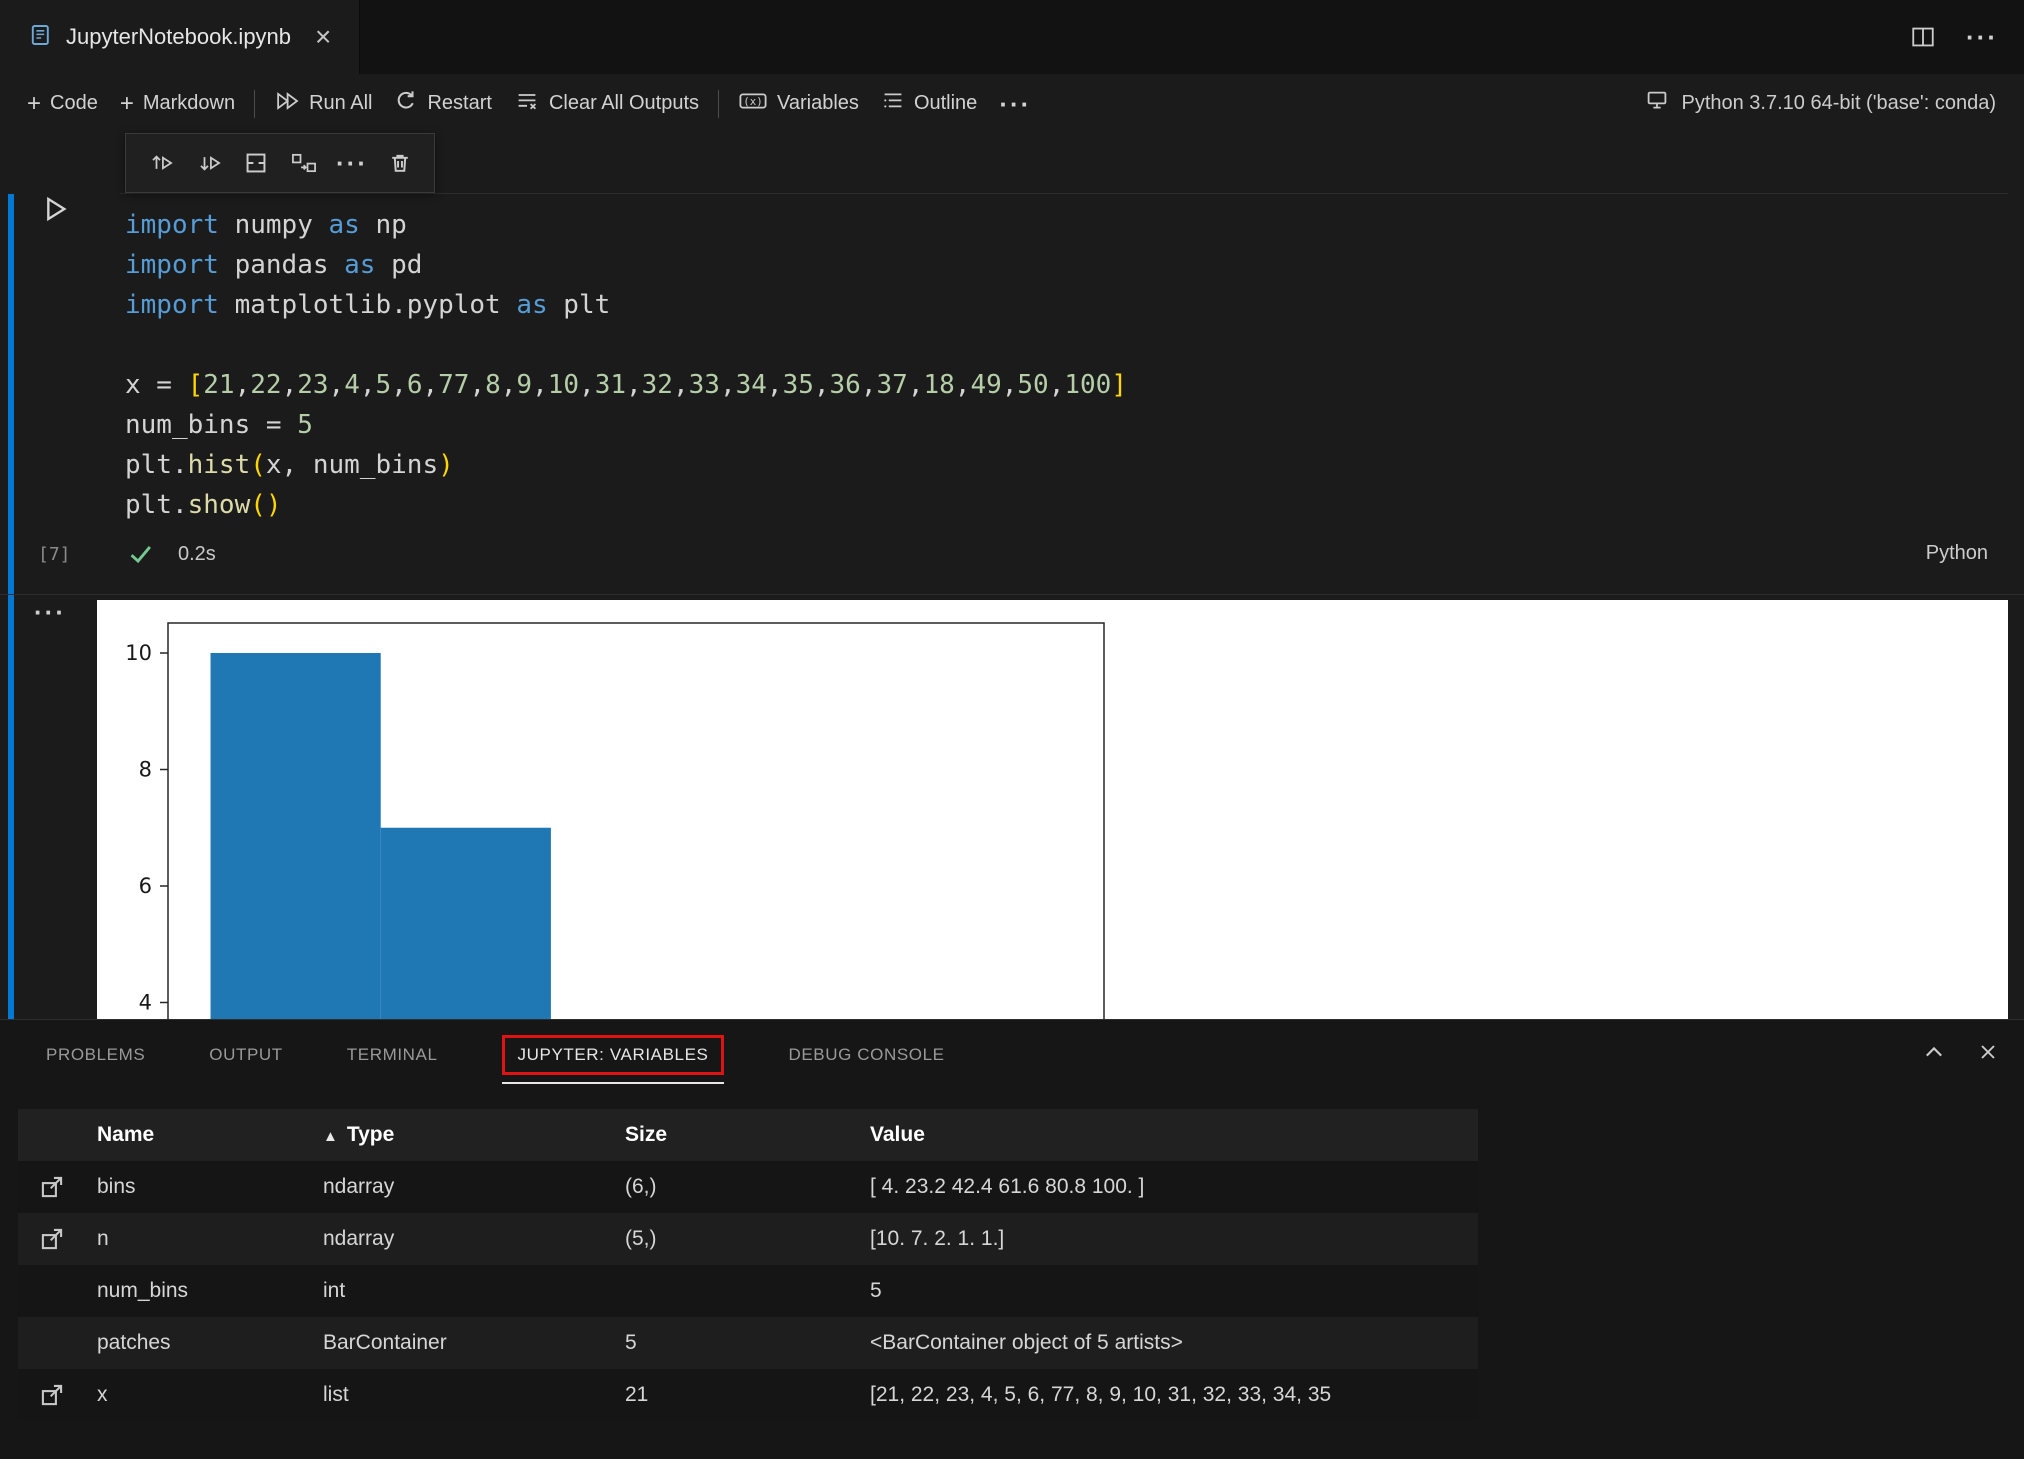 The height and width of the screenshot is (1459, 2024). What do you see at coordinates (54, 554) in the screenshot?
I see `execution-count: [7]` at bounding box center [54, 554].